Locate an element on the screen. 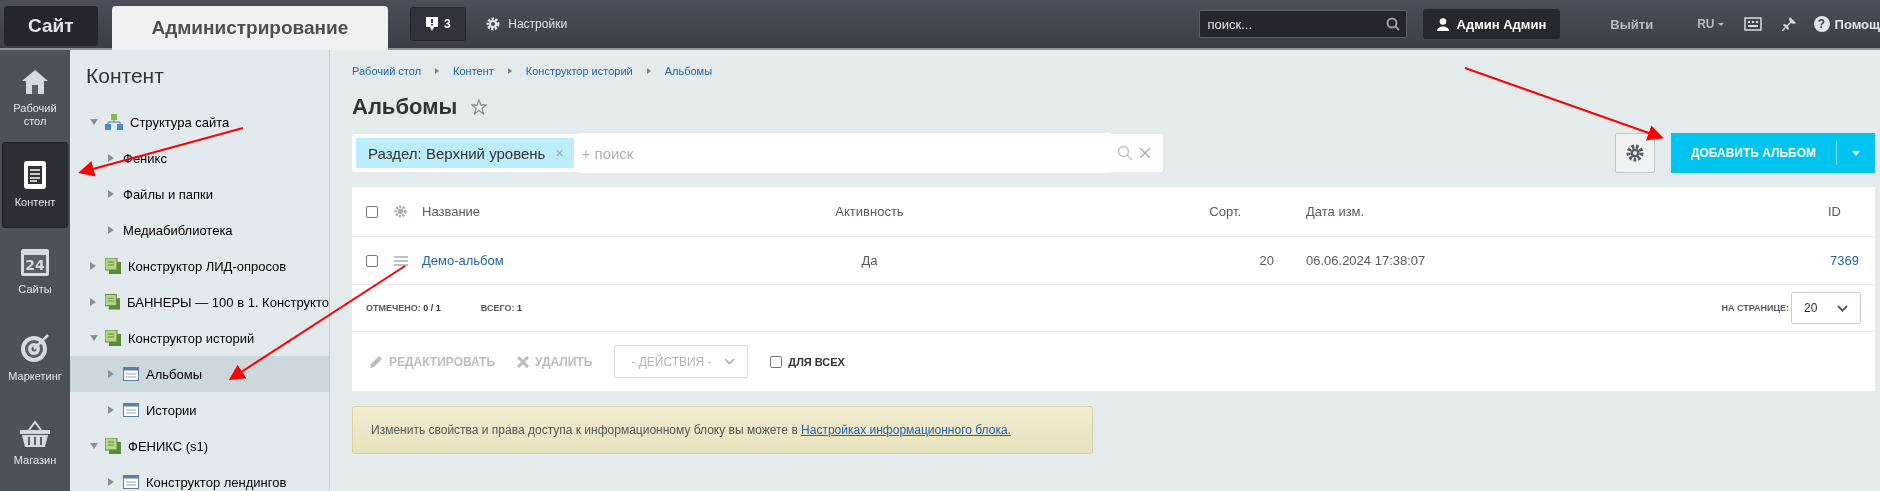 Image resolution: width=1880 pixels, height=491 pixels. for-all-checkbox is located at coordinates (776, 361).